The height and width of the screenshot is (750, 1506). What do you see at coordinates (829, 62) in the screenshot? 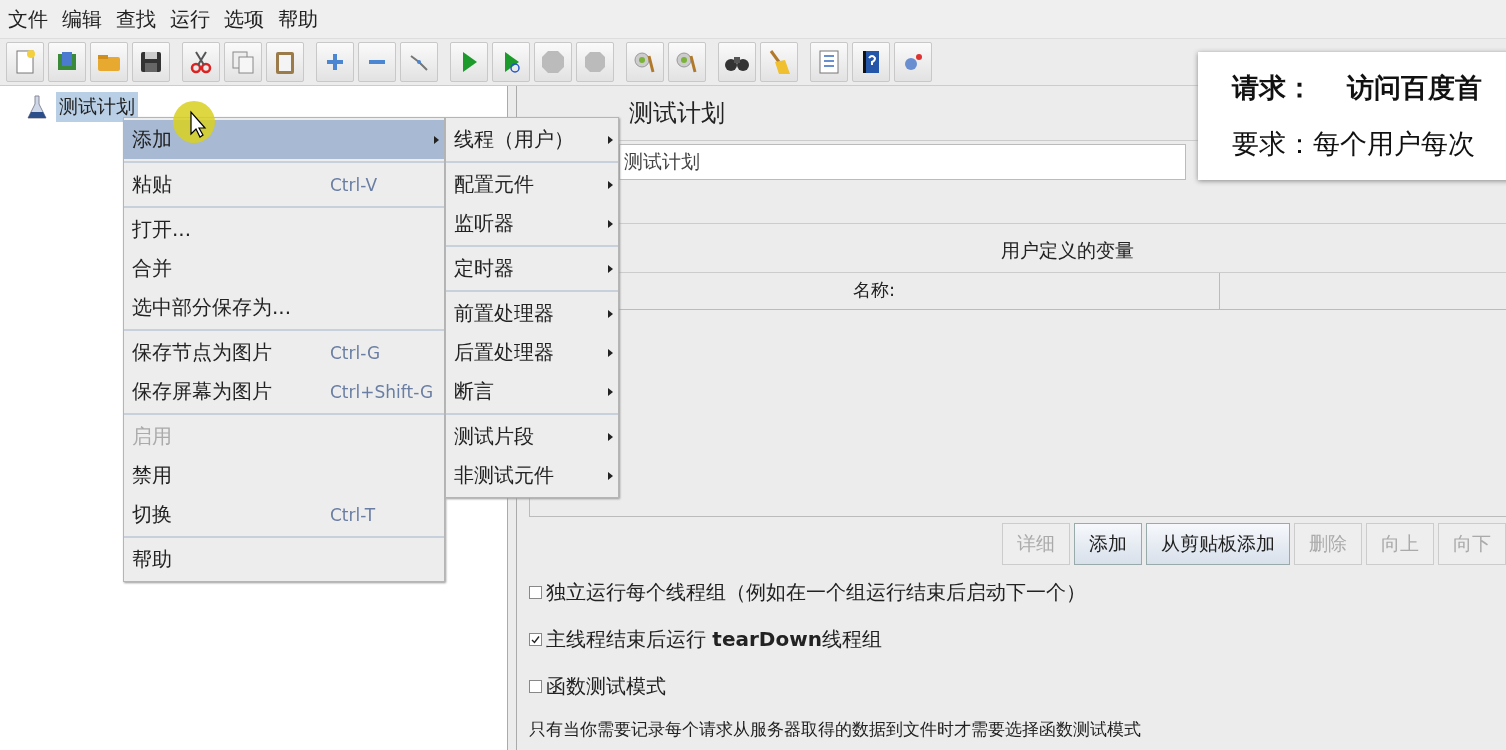
I see `list-icon` at bounding box center [829, 62].